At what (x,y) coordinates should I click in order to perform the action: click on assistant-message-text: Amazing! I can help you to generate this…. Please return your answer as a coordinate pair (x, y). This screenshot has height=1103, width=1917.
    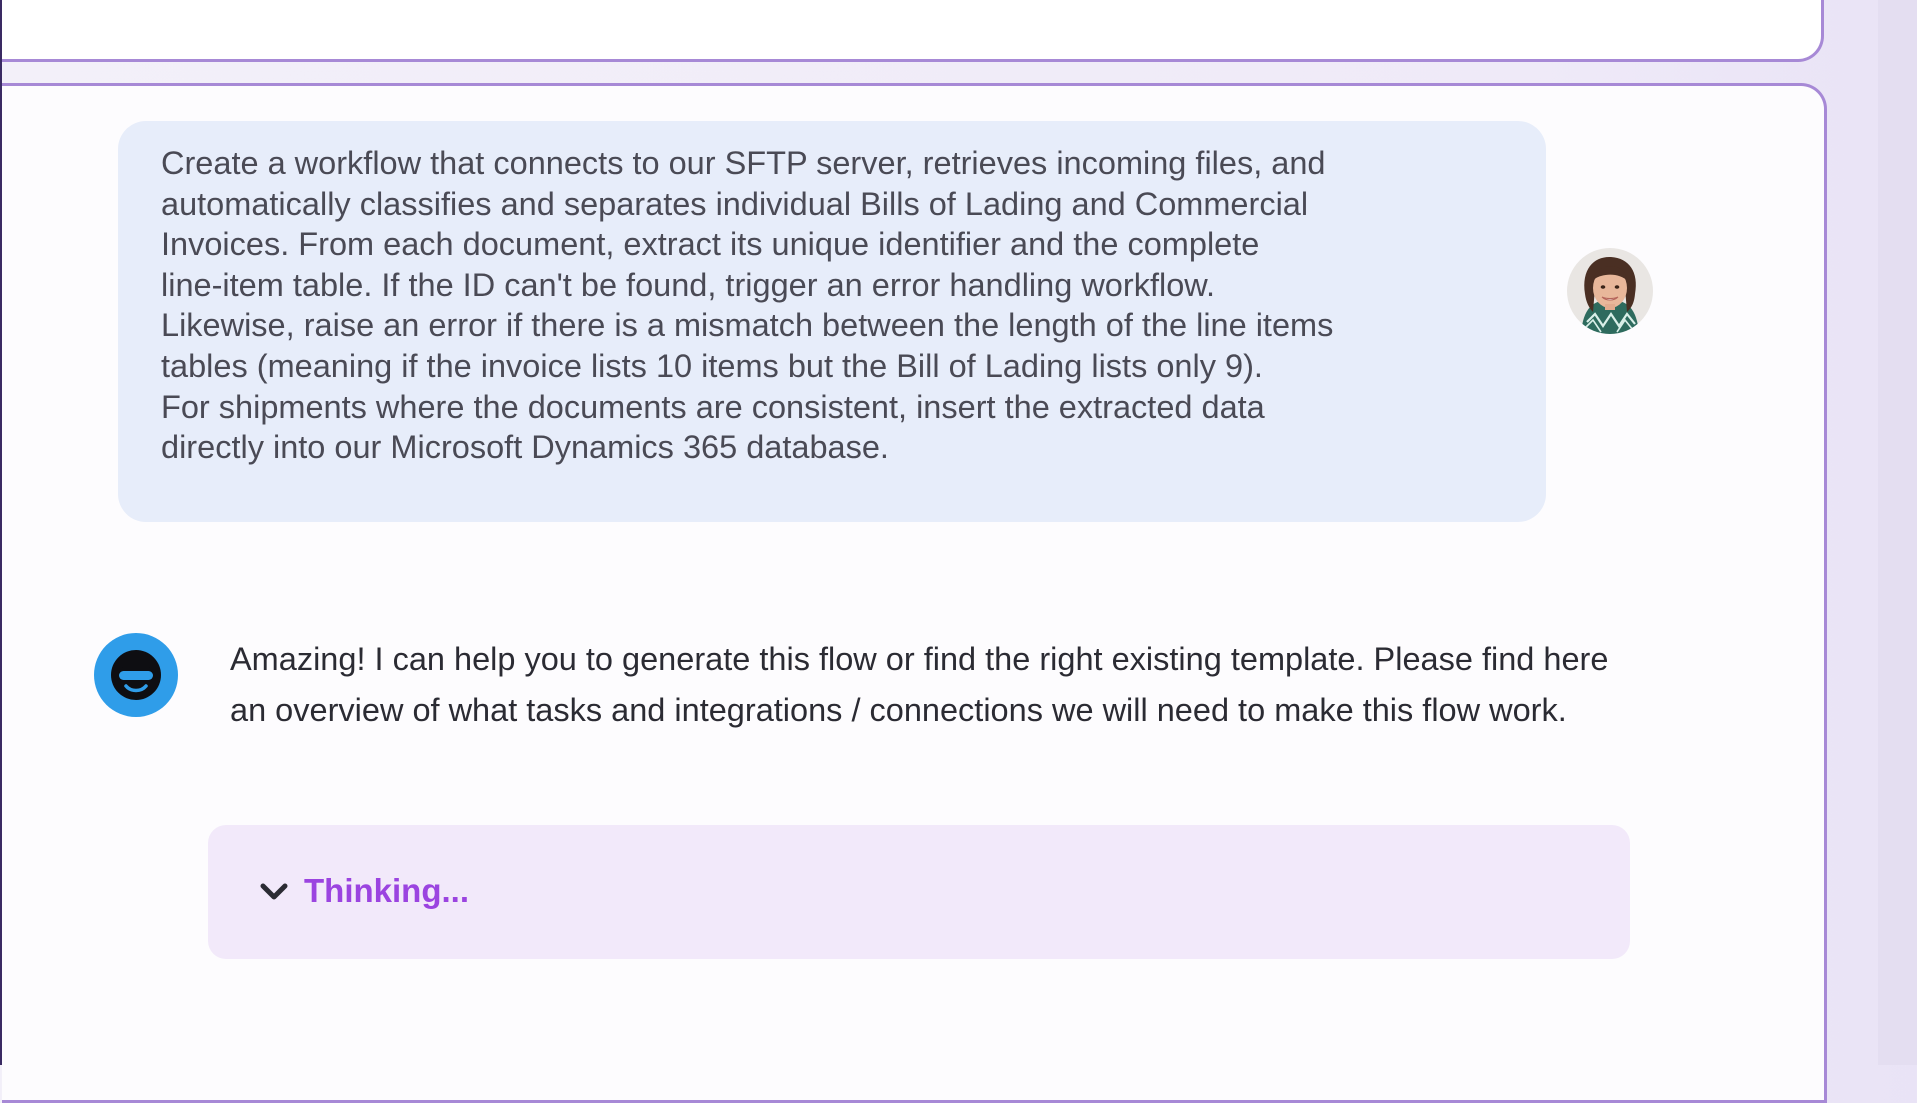
    Looking at the image, I should click on (919, 684).